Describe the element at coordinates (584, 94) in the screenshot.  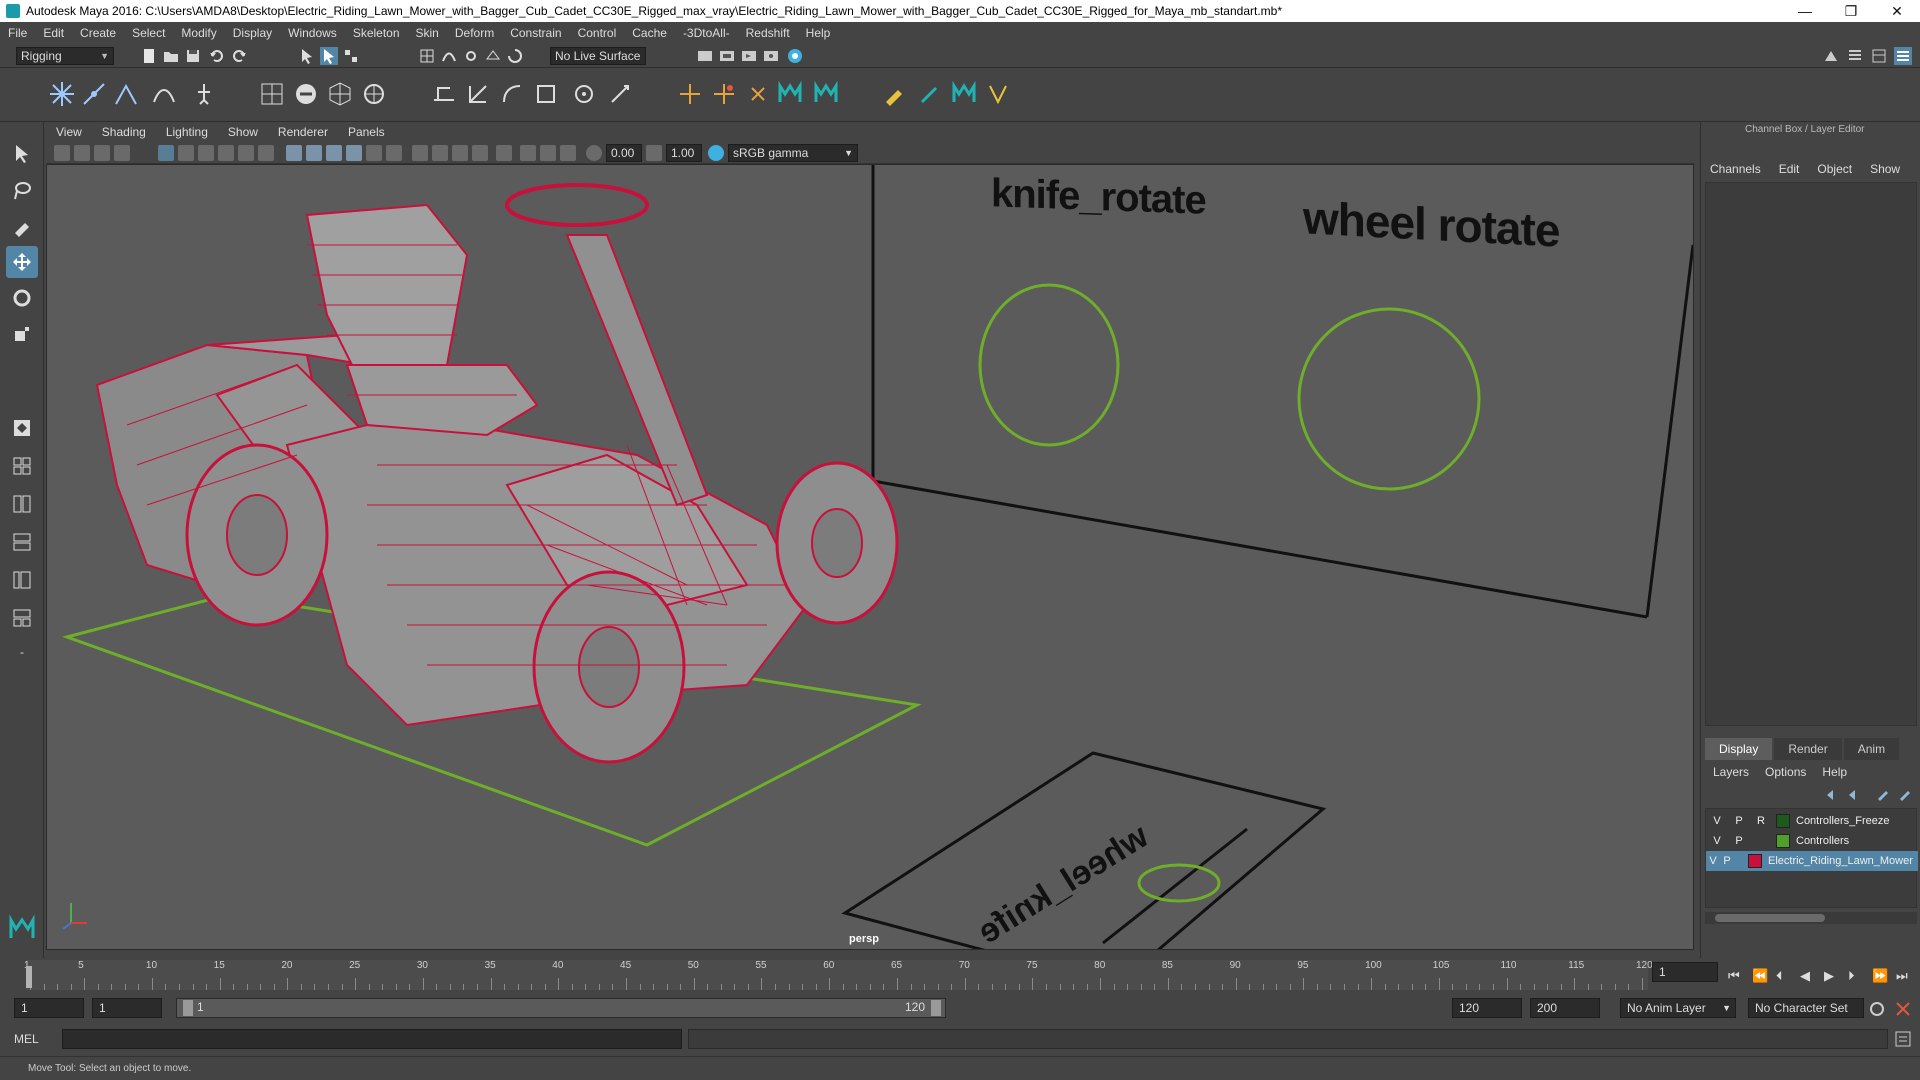
I see `aim-constraint-icon` at that location.